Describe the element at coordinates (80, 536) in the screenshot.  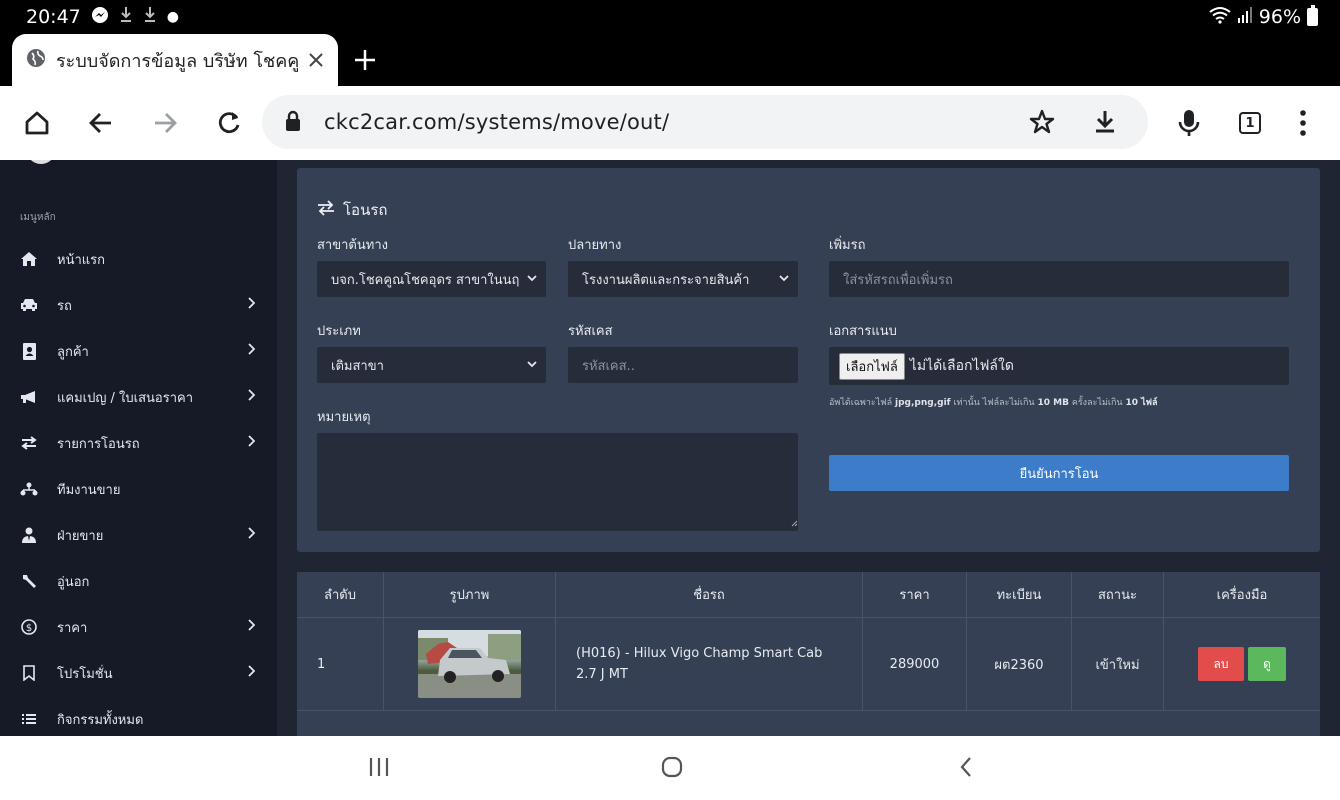
I see `sidebar-item-label: ฝ่ายขาย` at that location.